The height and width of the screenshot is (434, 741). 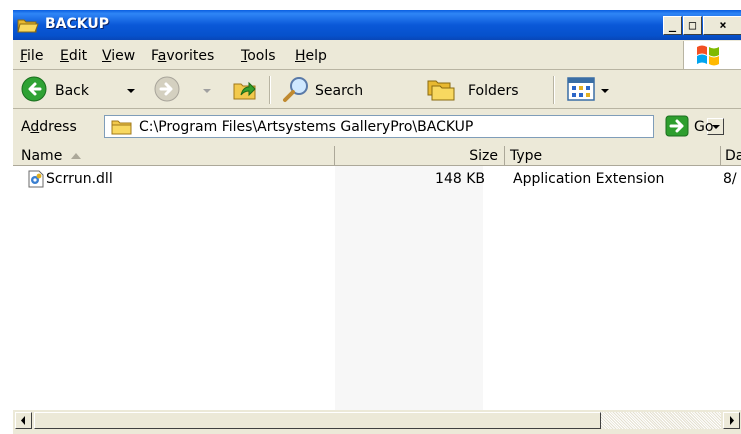 What do you see at coordinates (167, 89) in the screenshot?
I see `forward-arrow-icon` at bounding box center [167, 89].